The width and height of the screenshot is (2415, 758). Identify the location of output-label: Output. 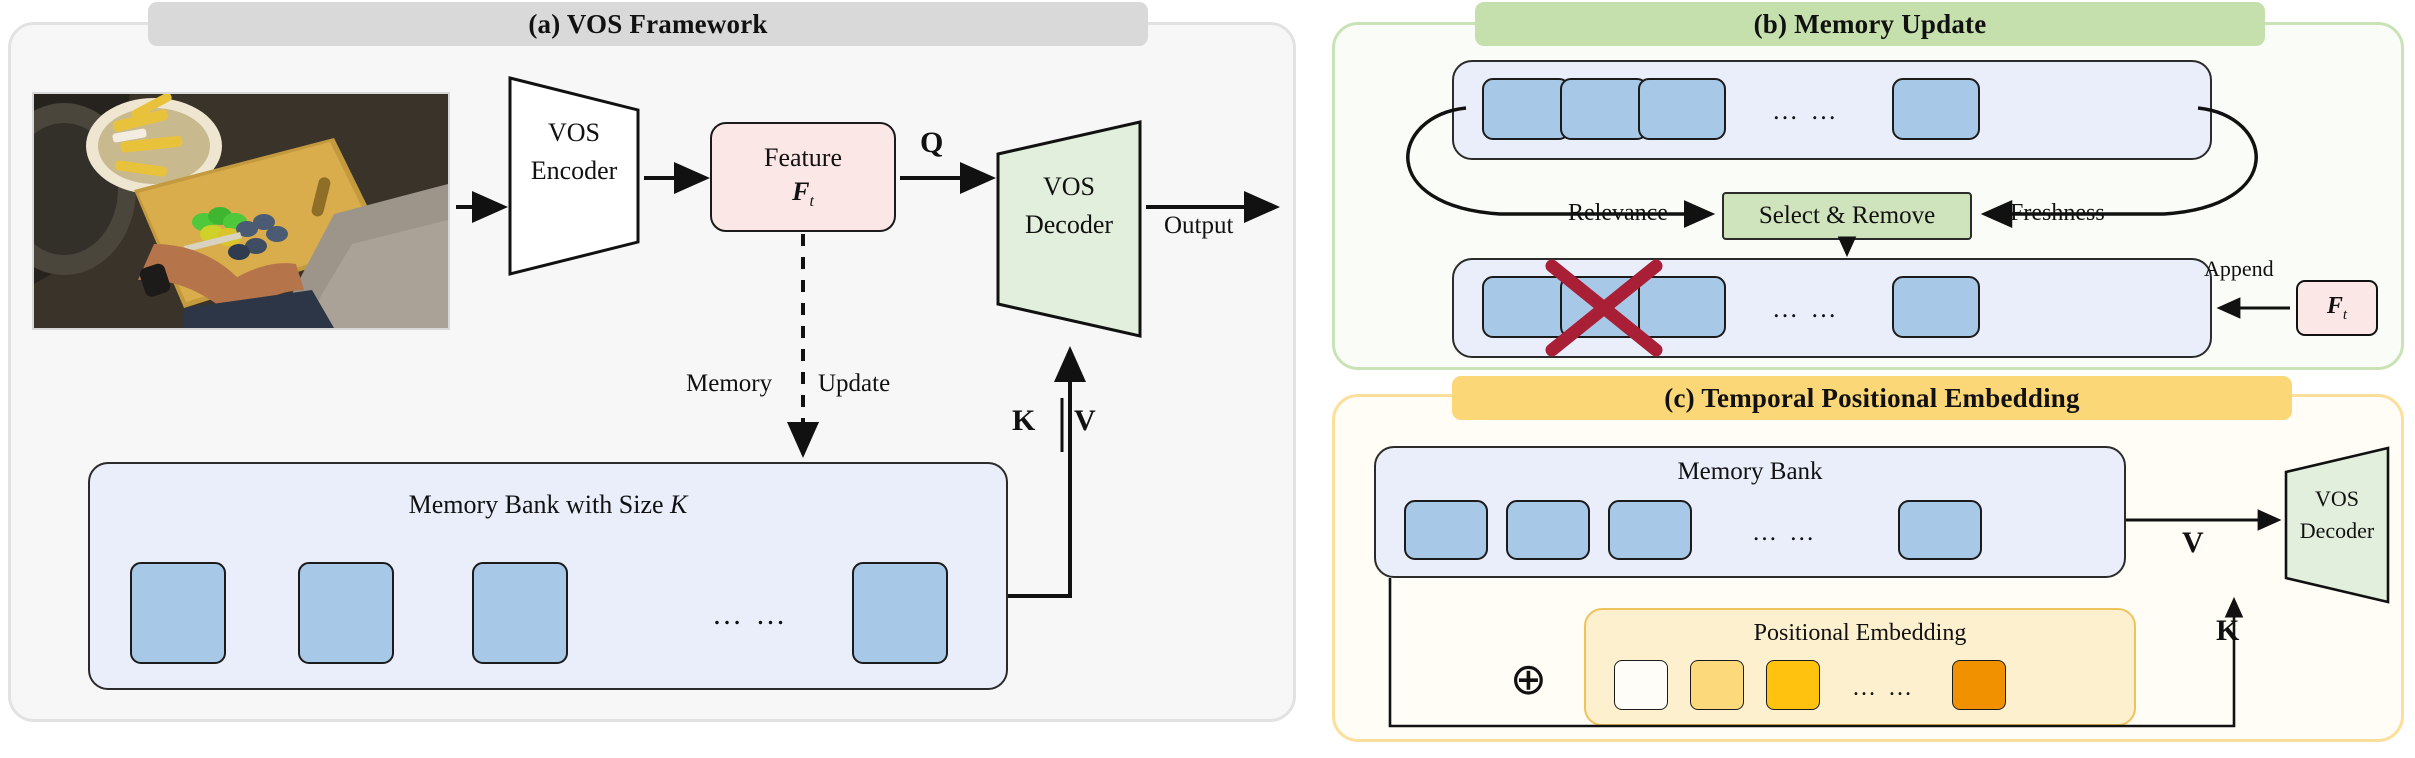
(1199, 225).